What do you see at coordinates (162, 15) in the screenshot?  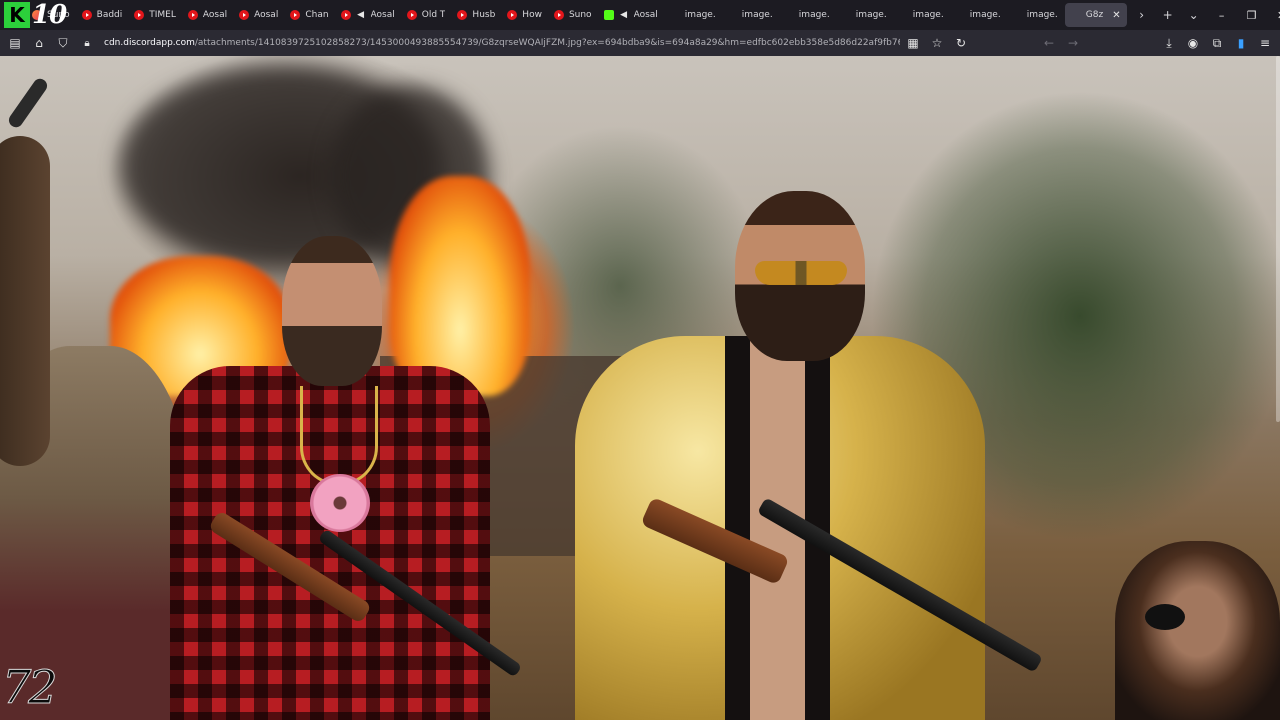 I see `tab-title: TIMEL` at bounding box center [162, 15].